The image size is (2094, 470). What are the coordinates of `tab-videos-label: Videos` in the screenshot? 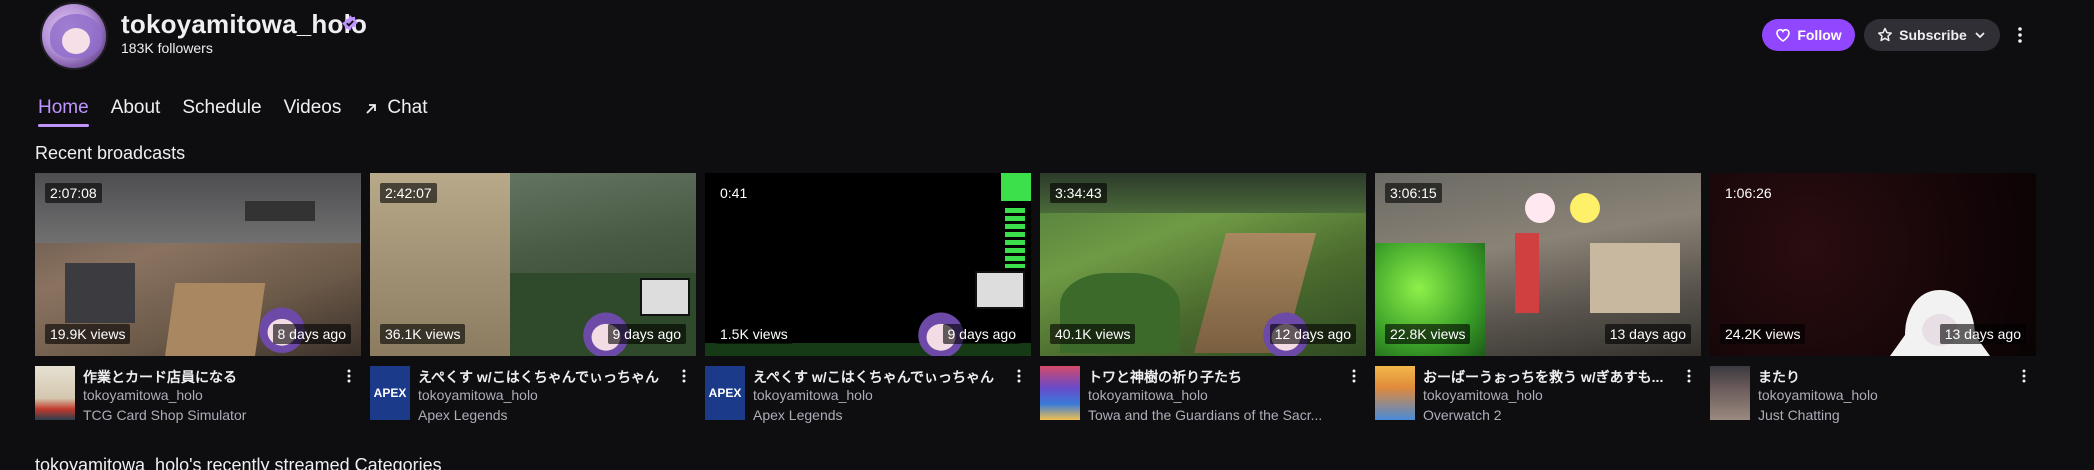 It's located at (312, 107).